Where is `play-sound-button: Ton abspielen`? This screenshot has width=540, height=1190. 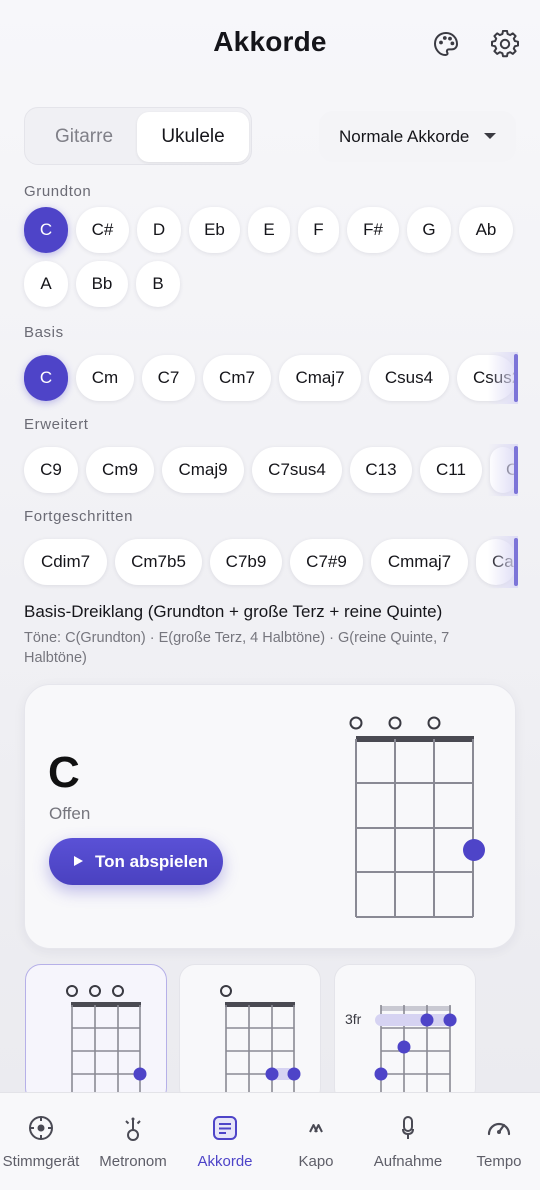
play-sound-button: Ton abspielen is located at coordinates (136, 861).